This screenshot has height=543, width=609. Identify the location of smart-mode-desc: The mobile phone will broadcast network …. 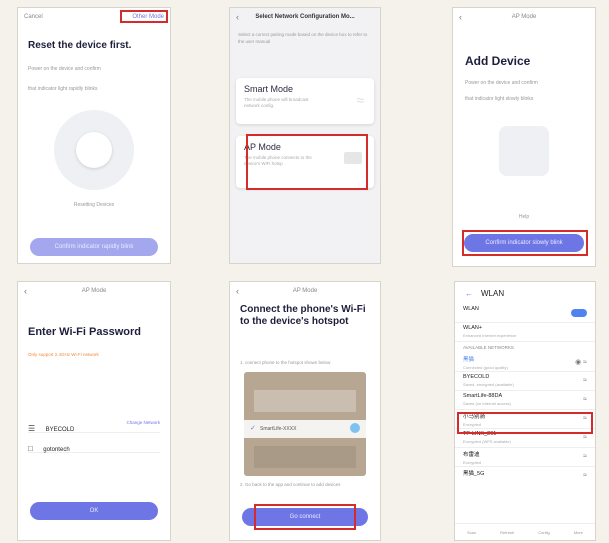
(276, 103).